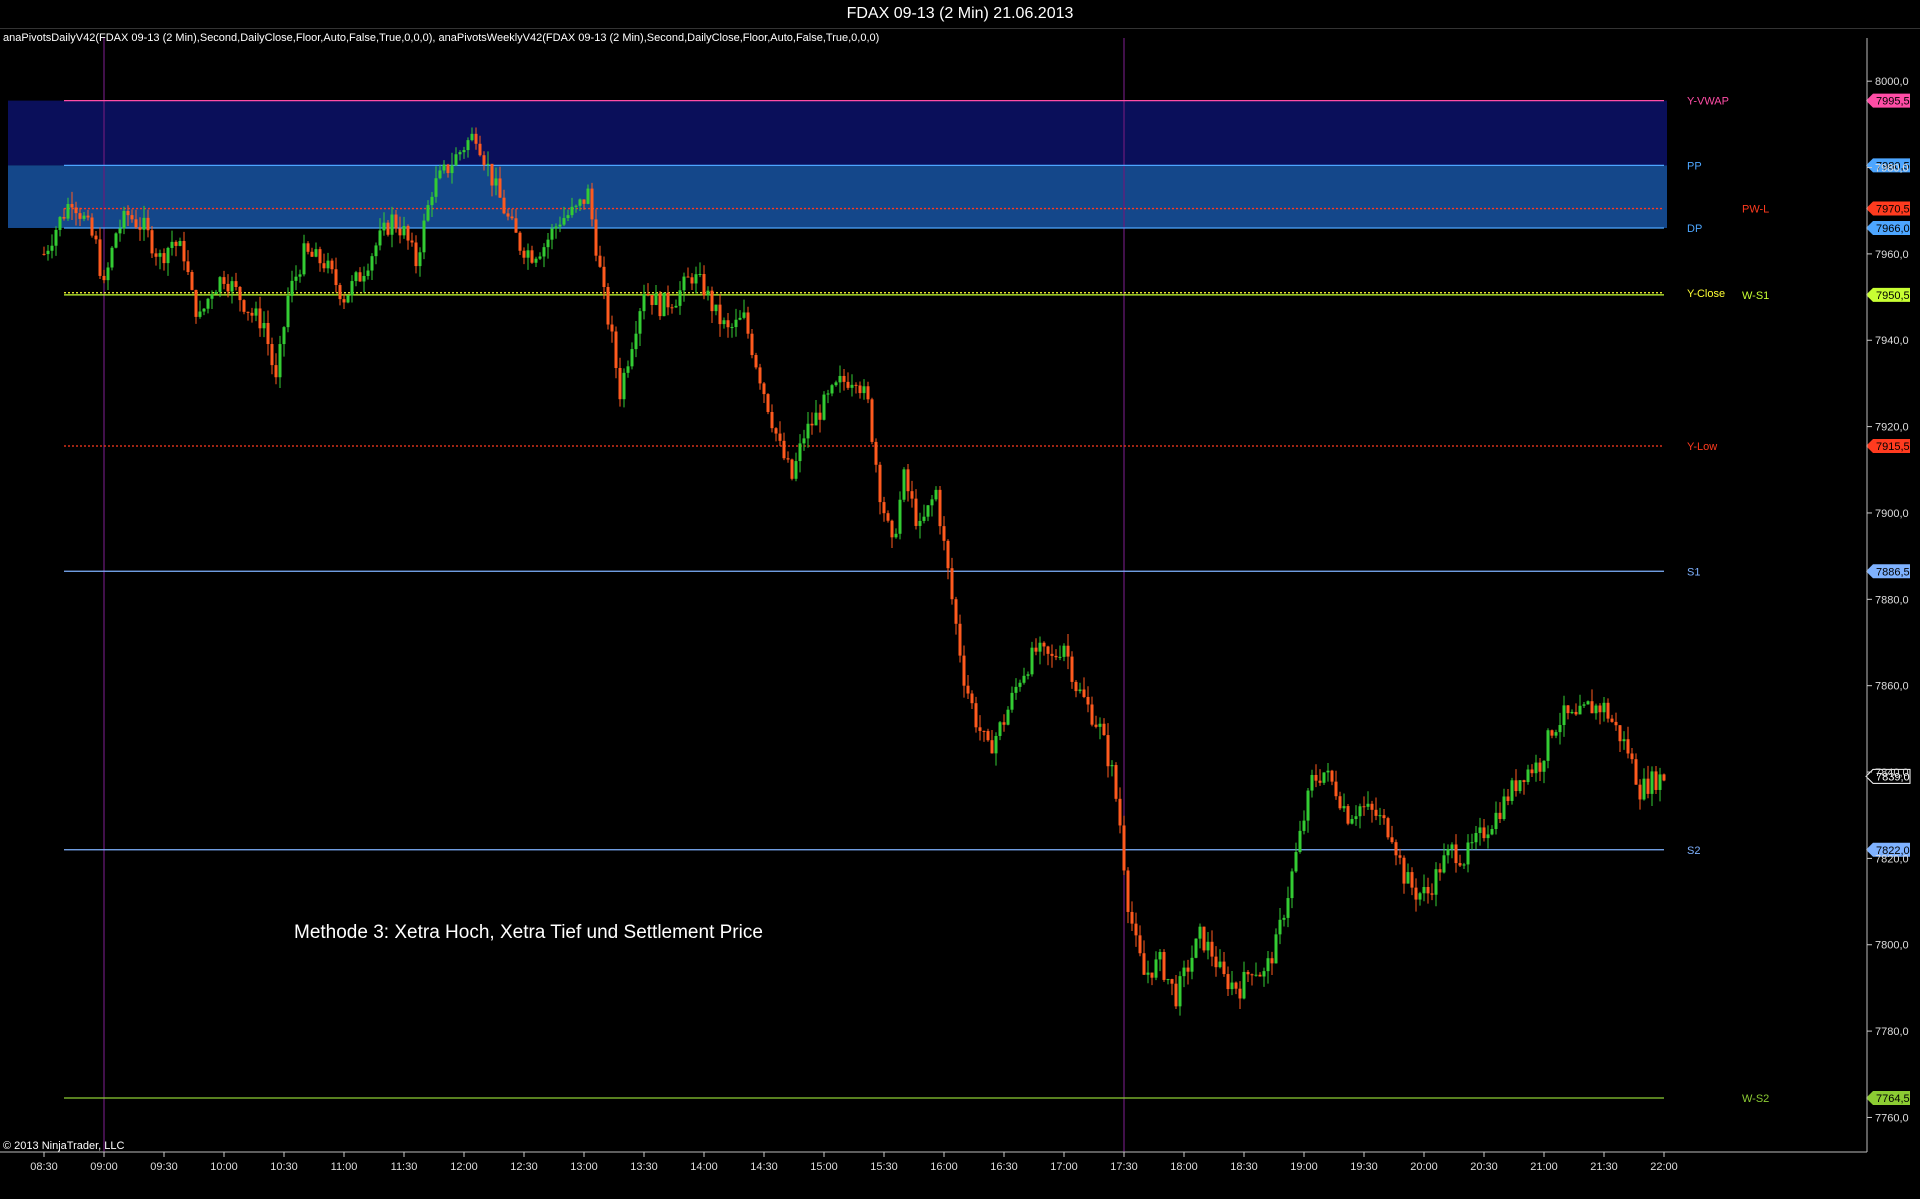 The height and width of the screenshot is (1199, 1920). What do you see at coordinates (1755, 296) in the screenshot?
I see `level-label-w-s1: W-S1` at bounding box center [1755, 296].